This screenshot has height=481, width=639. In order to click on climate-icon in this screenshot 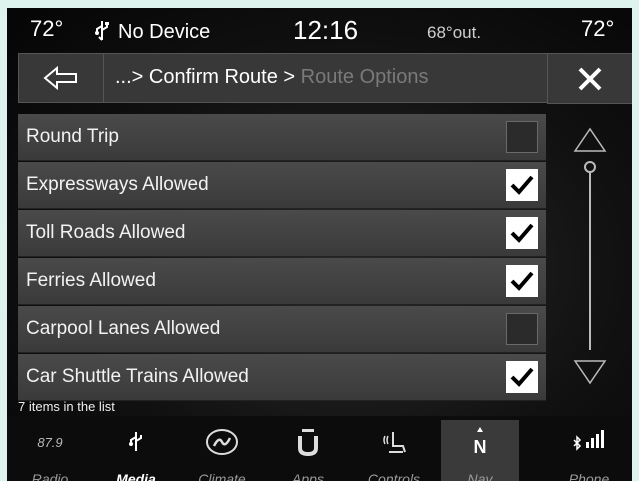, I will do `click(222, 442)`.